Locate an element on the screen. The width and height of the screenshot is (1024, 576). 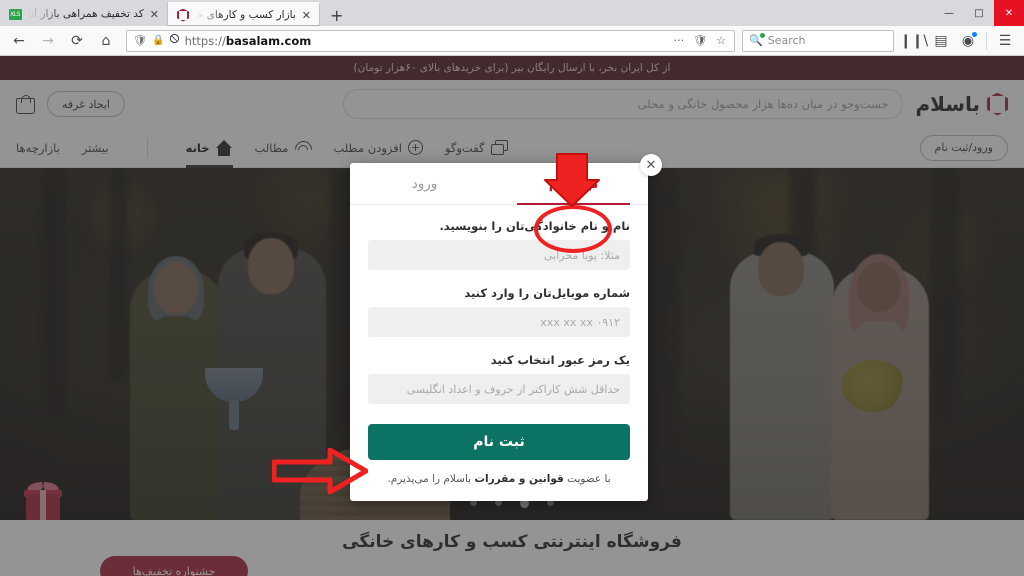
page-actions-icon: ··· is located at coordinates (679, 40).